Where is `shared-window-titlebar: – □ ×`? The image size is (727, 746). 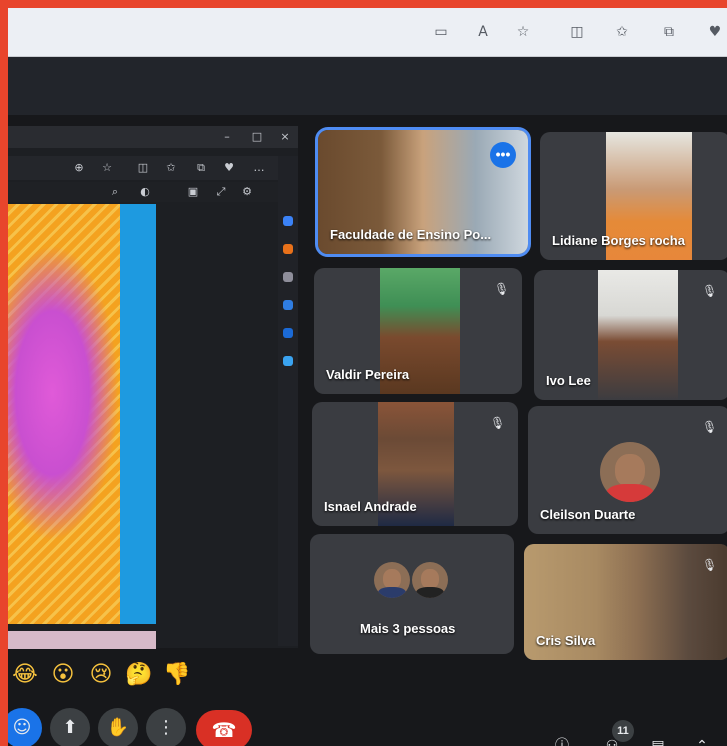 shared-window-titlebar: – □ × is located at coordinates (153, 137).